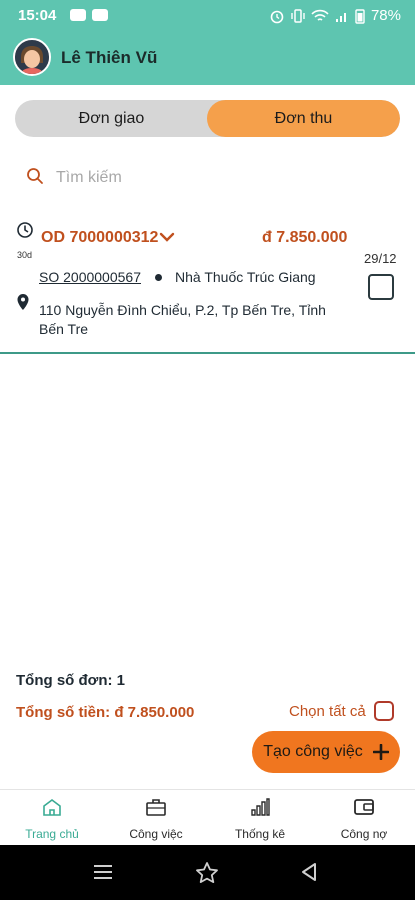 Image resolution: width=415 pixels, height=900 pixels. I want to click on user-name: Lê Thiên Vũ, so click(109, 57).